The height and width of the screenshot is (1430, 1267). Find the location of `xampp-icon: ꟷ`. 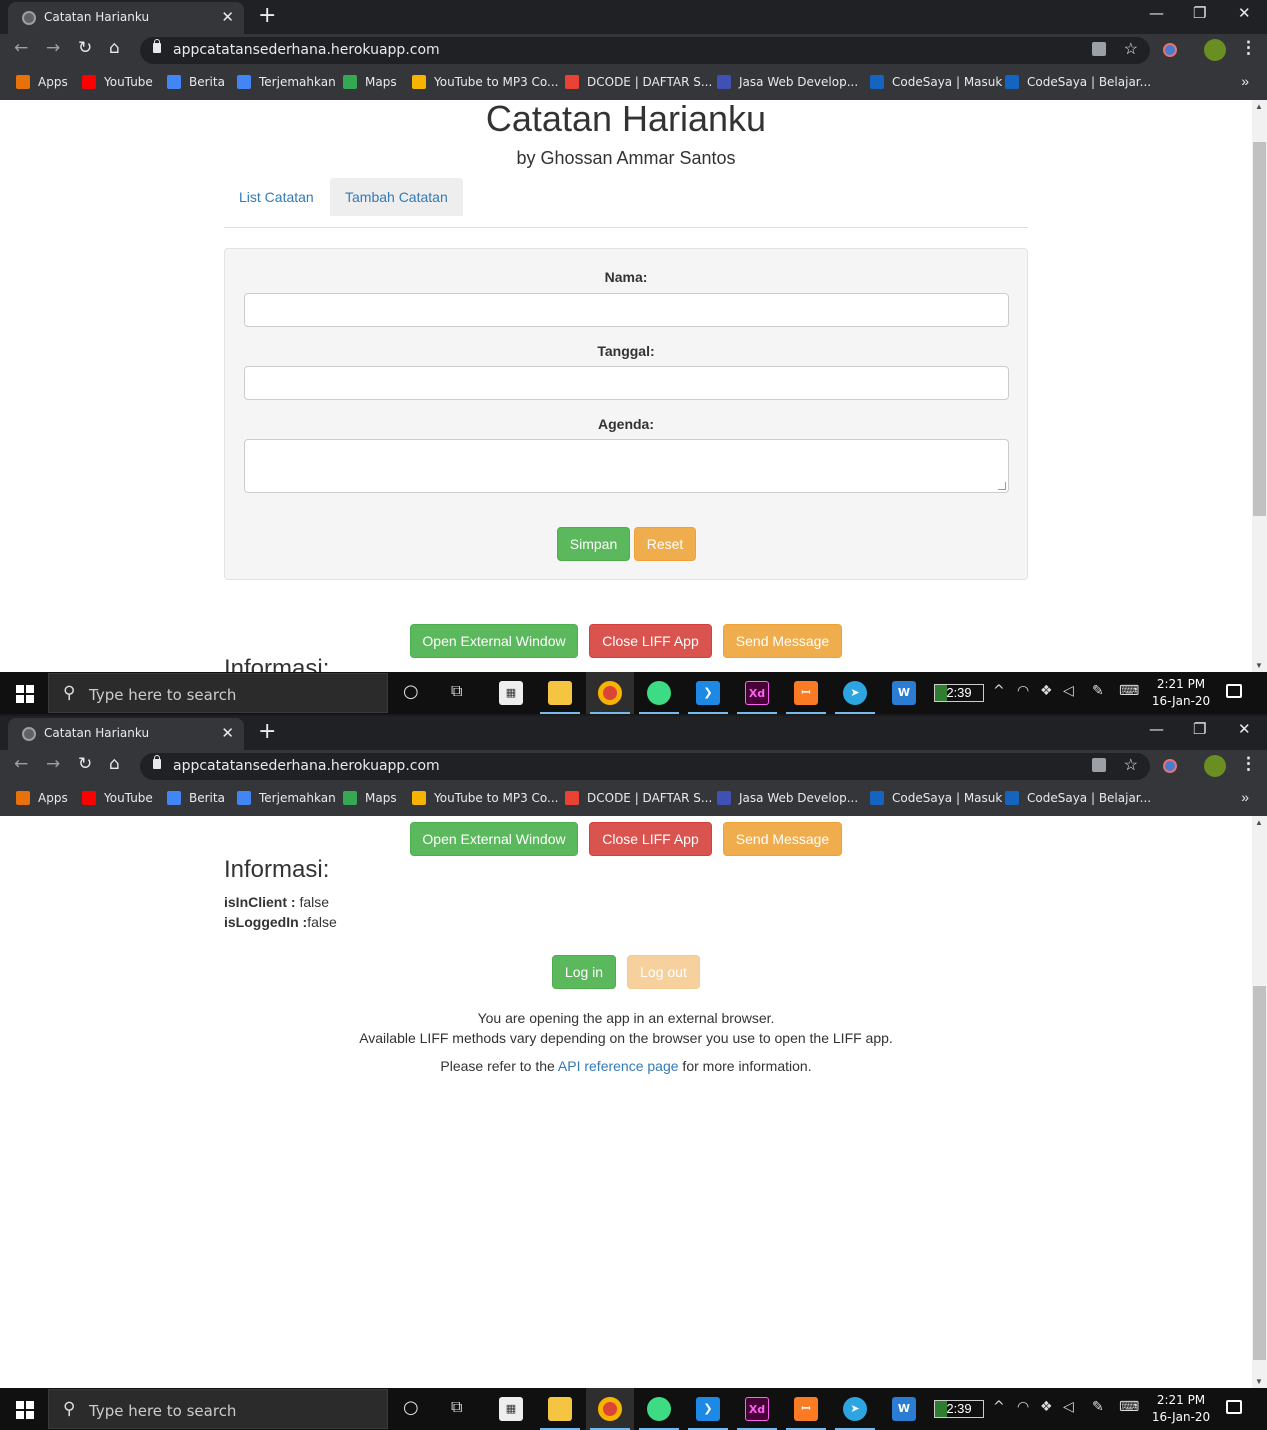

xampp-icon: ꟷ is located at coordinates (806, 1409).